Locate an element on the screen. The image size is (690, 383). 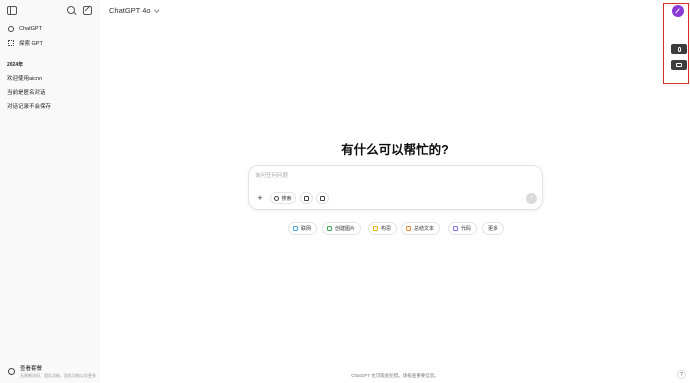
chip-label: 更多 is located at coordinates (493, 229).